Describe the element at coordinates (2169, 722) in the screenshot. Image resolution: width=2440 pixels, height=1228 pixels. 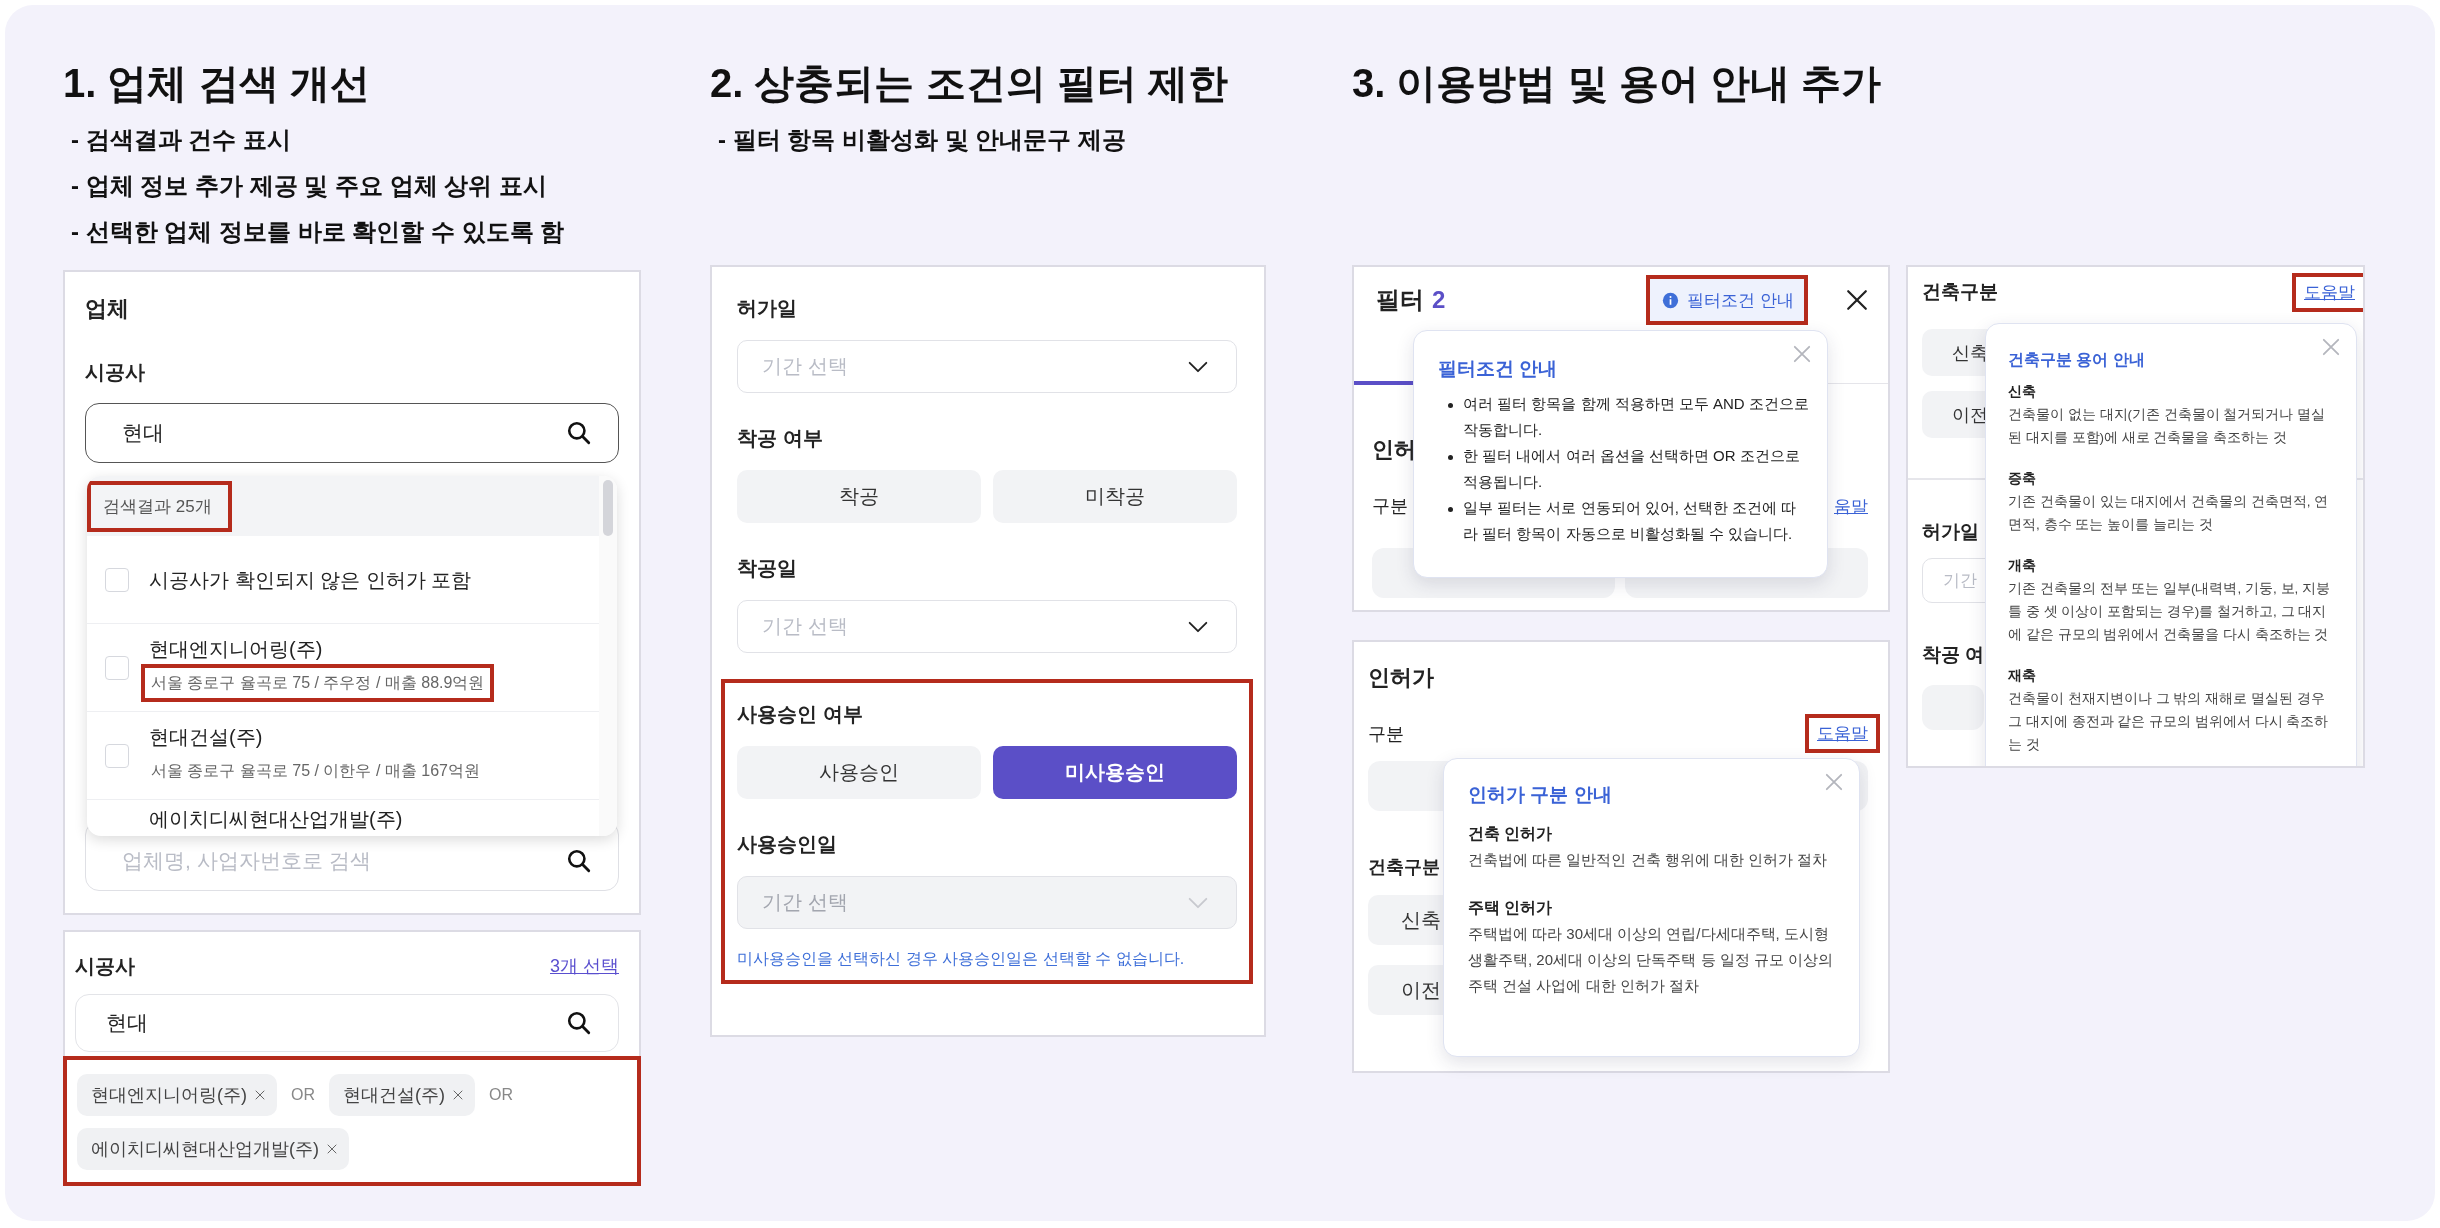
I see `term-description: 건축물이 천재지변이나 그 밖의 재해로 멸실된 경우그 대지에 종전과 같은 규모의 범위에서 다시 축조하는 것` at that location.